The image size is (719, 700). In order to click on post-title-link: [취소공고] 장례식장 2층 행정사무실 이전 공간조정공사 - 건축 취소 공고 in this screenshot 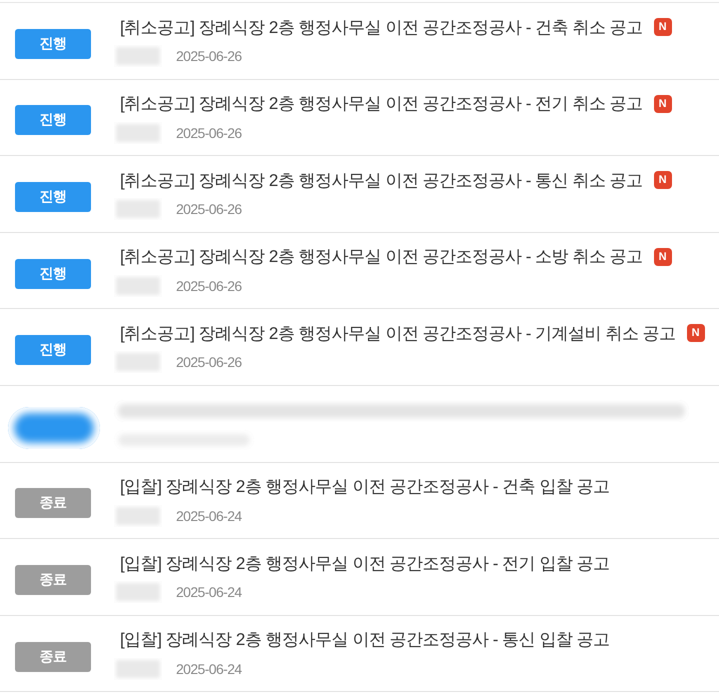, I will do `click(381, 27)`.